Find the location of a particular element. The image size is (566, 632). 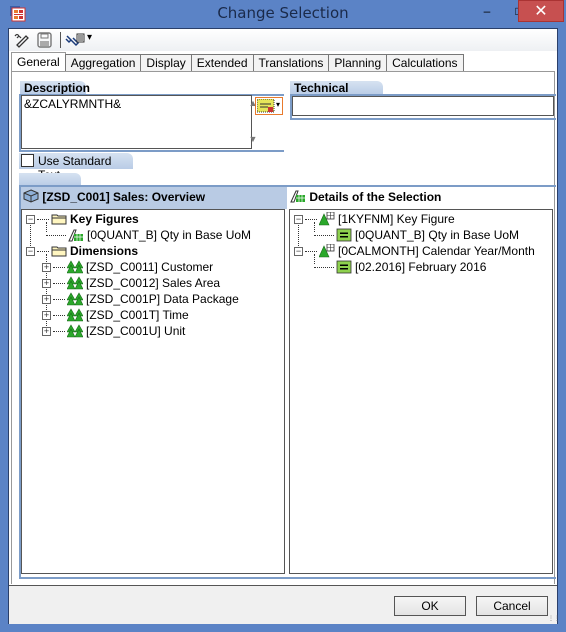

tree-node-sales-area: + [ZSD_C0012] Sales Area is located at coordinates (131, 283).